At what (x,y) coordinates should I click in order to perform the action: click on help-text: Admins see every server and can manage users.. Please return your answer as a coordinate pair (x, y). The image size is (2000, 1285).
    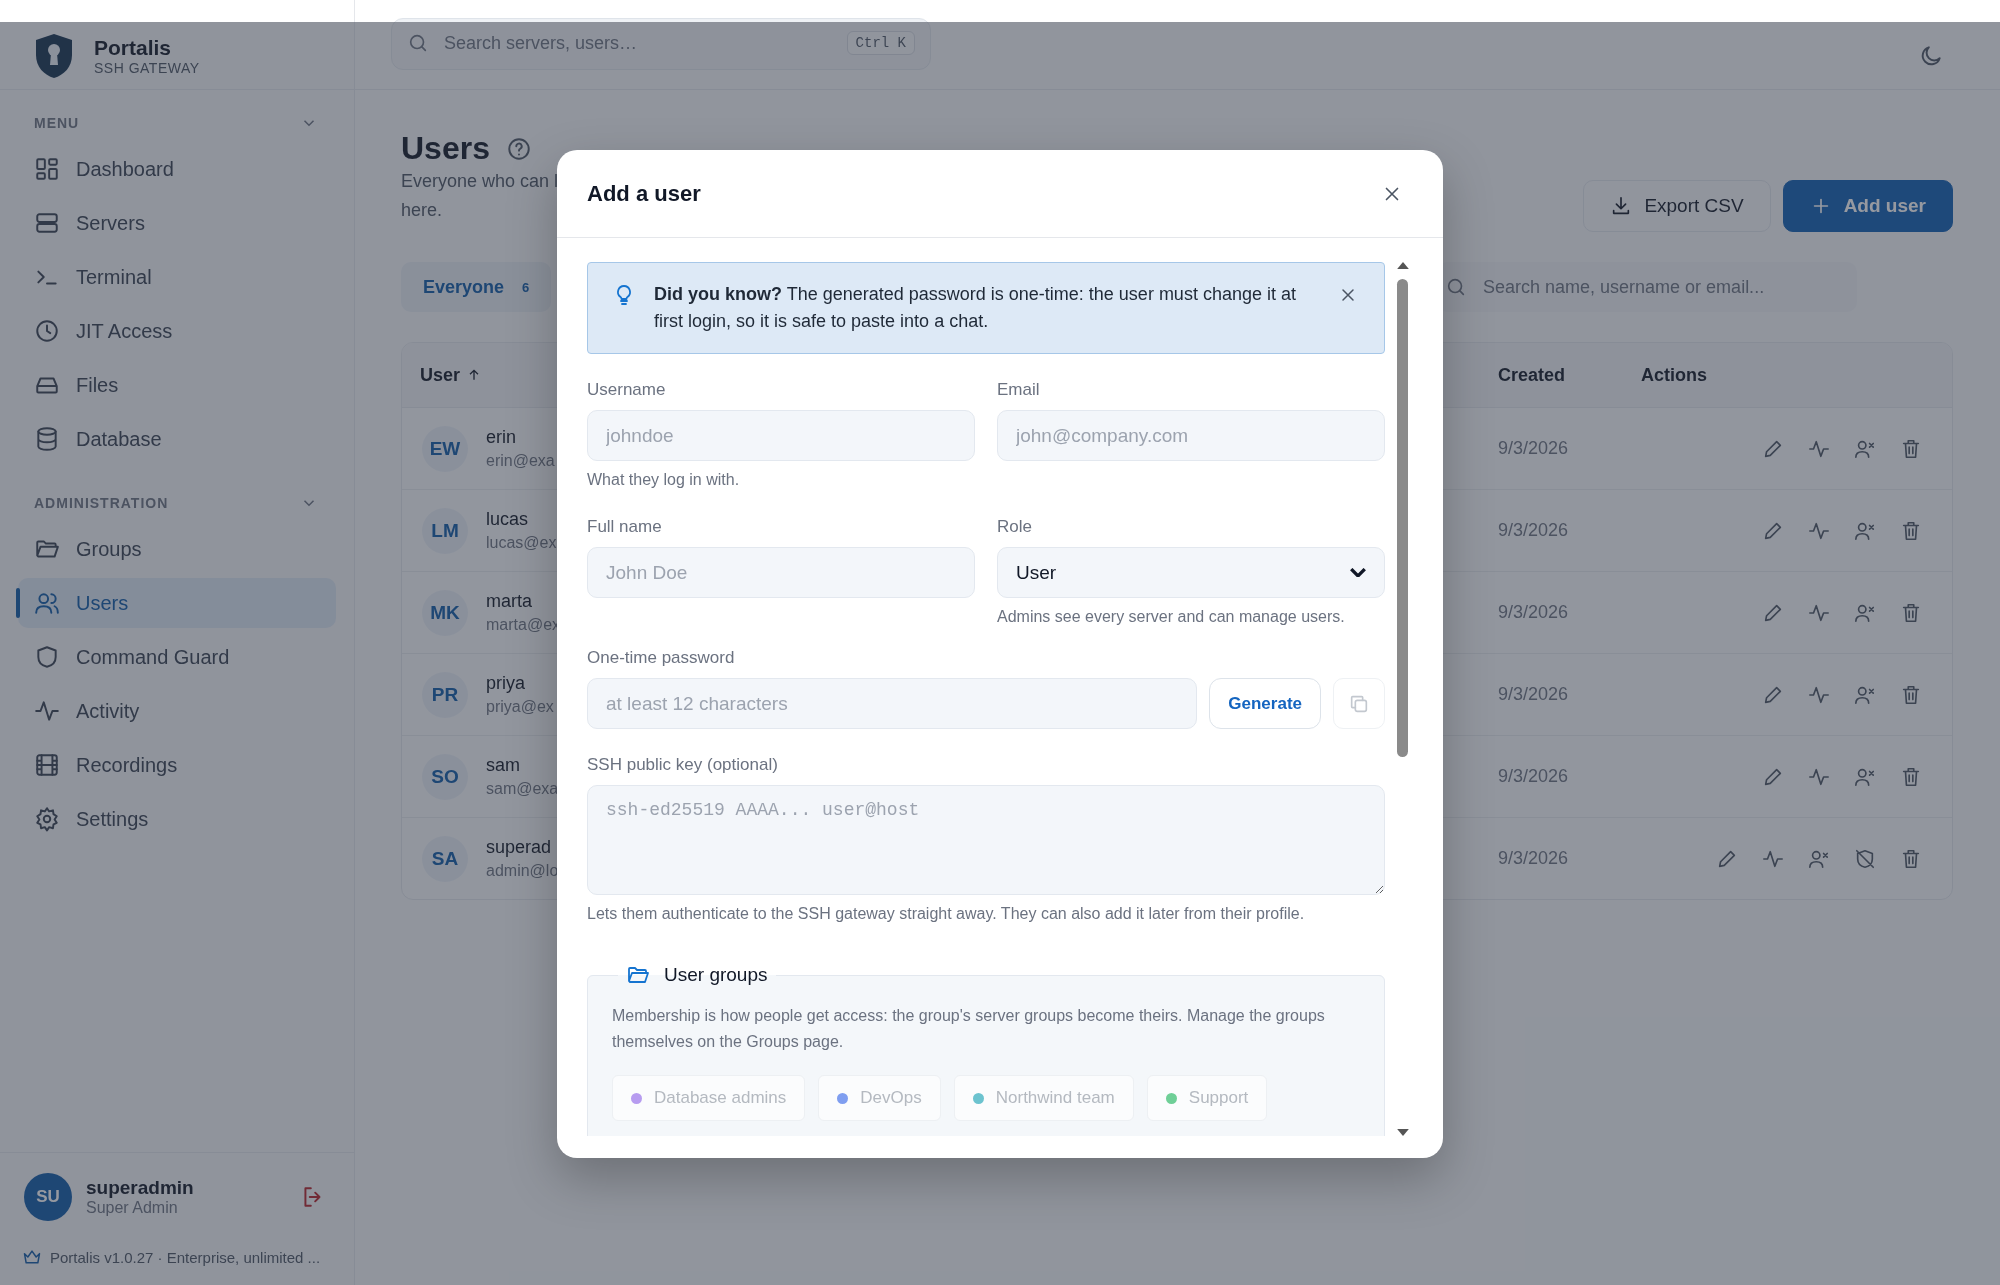
    Looking at the image, I should click on (1171, 617).